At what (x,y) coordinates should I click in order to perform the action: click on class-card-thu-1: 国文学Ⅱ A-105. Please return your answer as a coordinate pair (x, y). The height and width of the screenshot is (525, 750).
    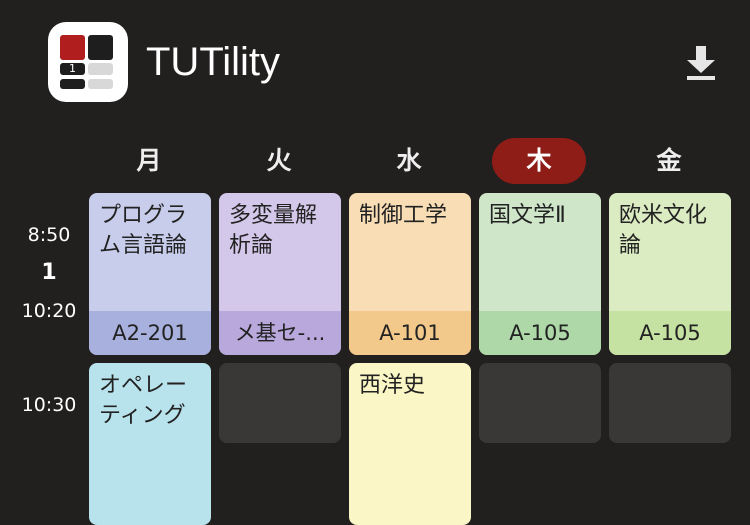
    Looking at the image, I should click on (540, 274).